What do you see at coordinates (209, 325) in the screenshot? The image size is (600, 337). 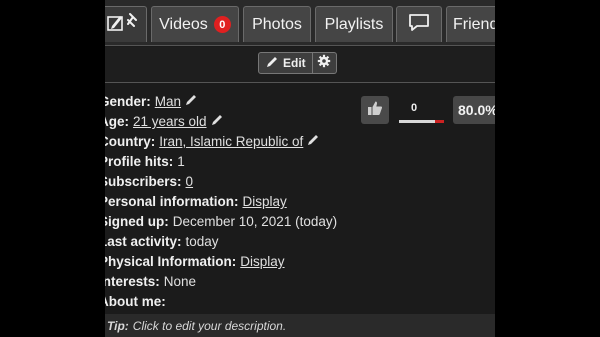 I see `tip-text: Click to edit your description.` at bounding box center [209, 325].